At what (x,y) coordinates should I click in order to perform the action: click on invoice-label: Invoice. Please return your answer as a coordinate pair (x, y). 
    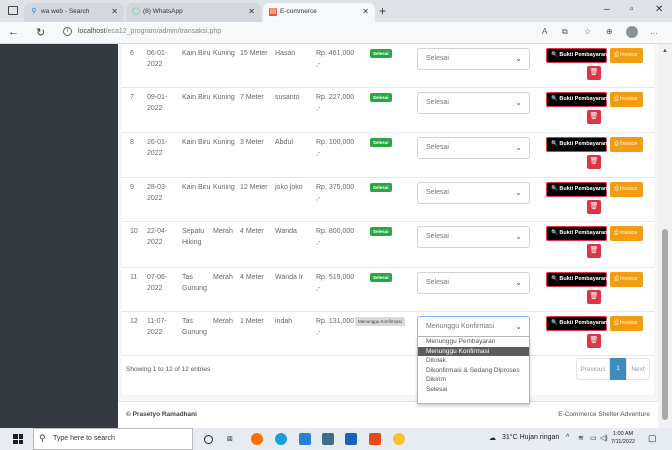
    Looking at the image, I should click on (628, 233).